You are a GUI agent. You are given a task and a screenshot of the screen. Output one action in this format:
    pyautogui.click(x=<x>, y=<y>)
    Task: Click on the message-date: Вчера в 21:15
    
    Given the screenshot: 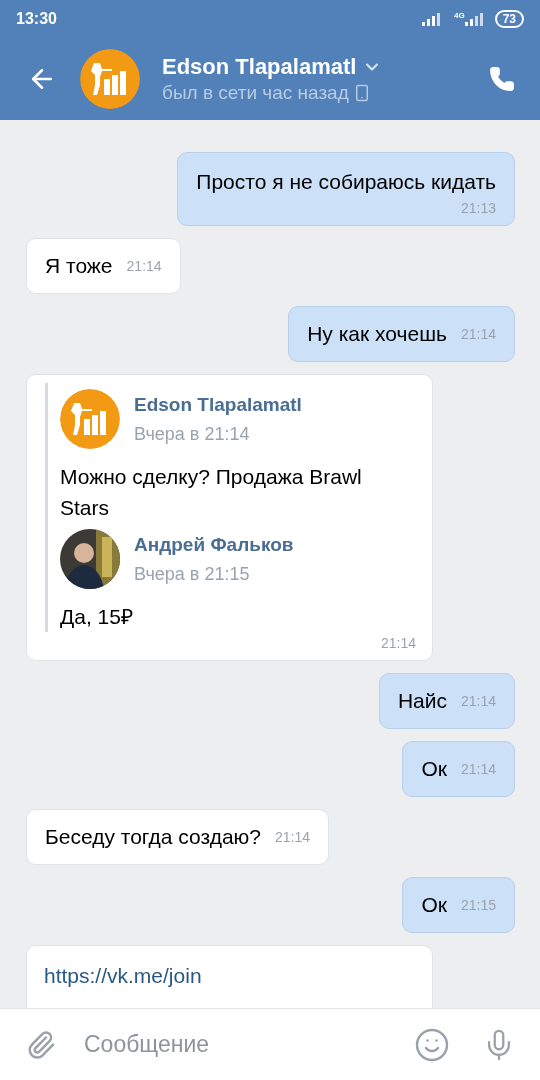 What is the action you would take?
    pyautogui.click(x=192, y=574)
    